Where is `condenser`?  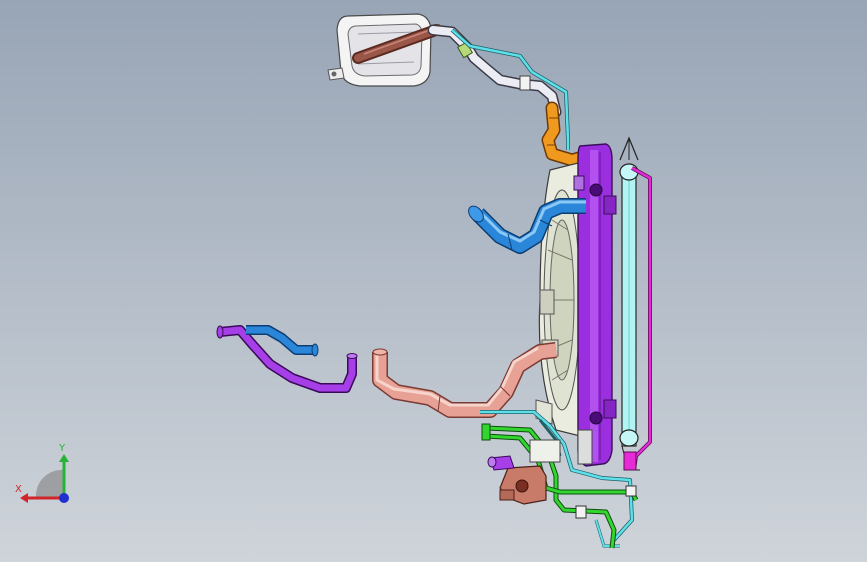
condenser is located at coordinates (635, 303).